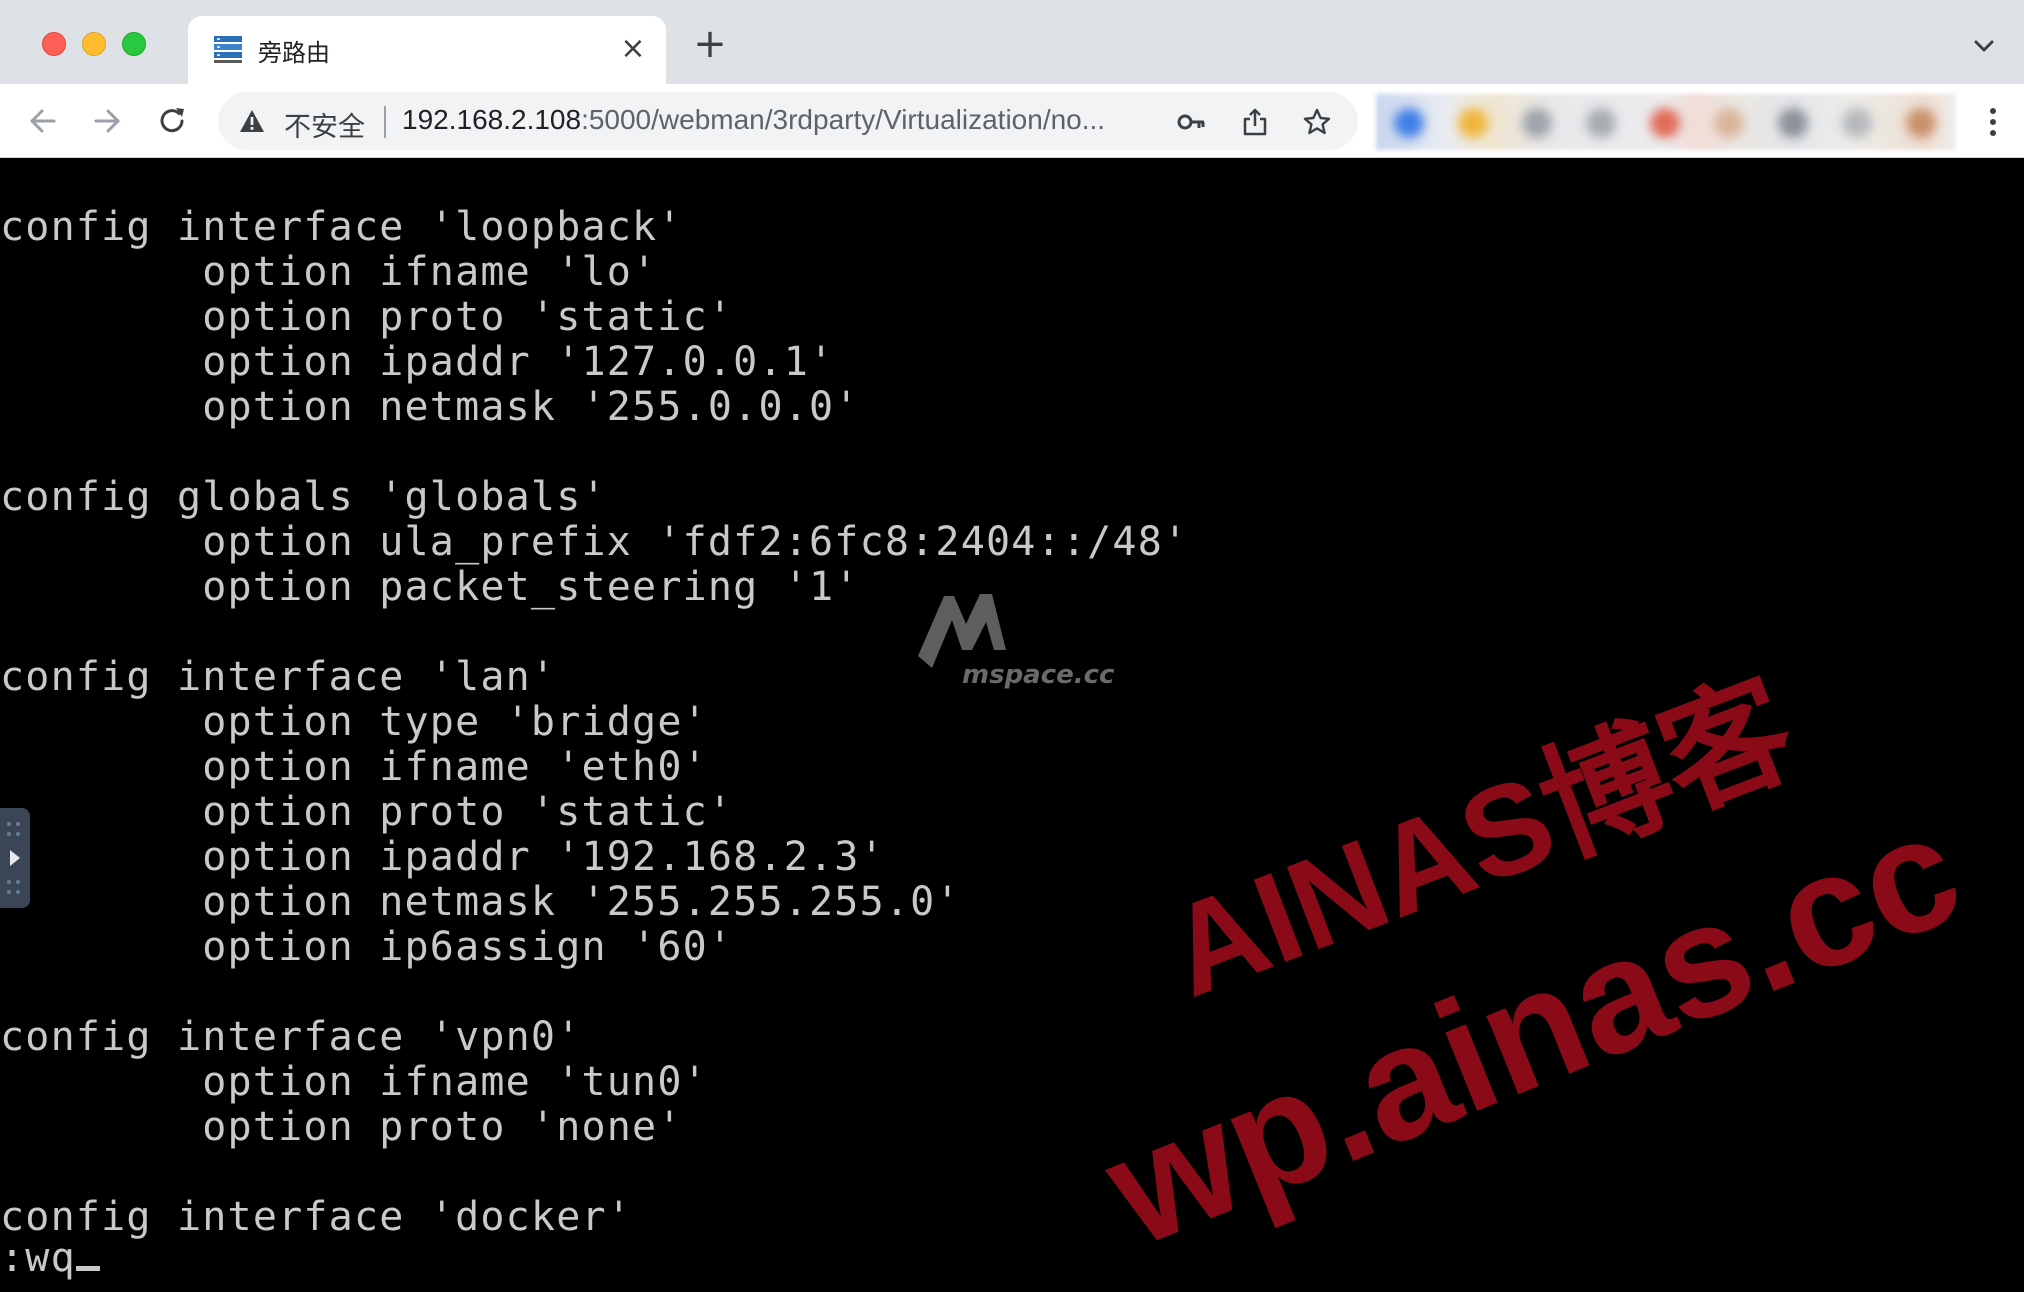 The width and height of the screenshot is (2024, 1292). I want to click on terminal-line: config interface 'vpn0', so click(291, 1037).